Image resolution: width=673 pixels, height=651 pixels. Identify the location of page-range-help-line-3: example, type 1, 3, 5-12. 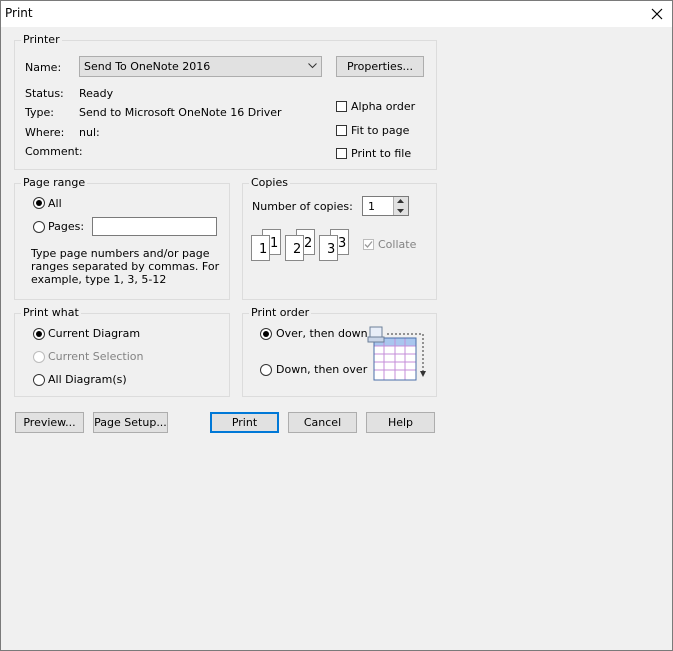
(99, 279).